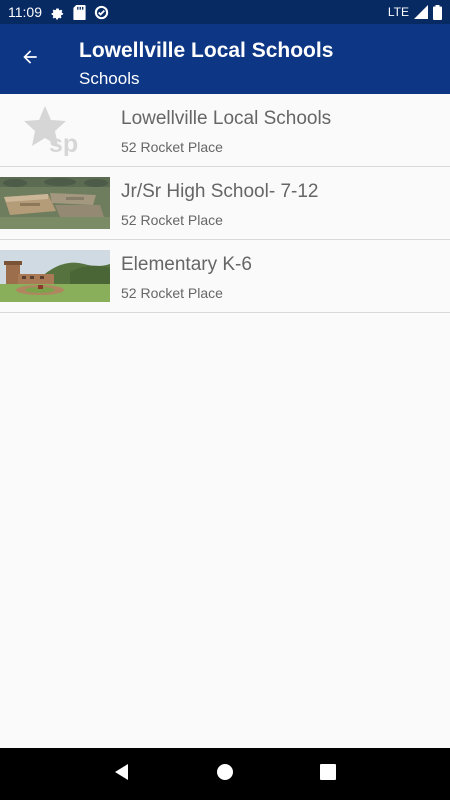  Describe the element at coordinates (225, 12) in the screenshot. I see `status-bar: 11:09 LTE` at that location.